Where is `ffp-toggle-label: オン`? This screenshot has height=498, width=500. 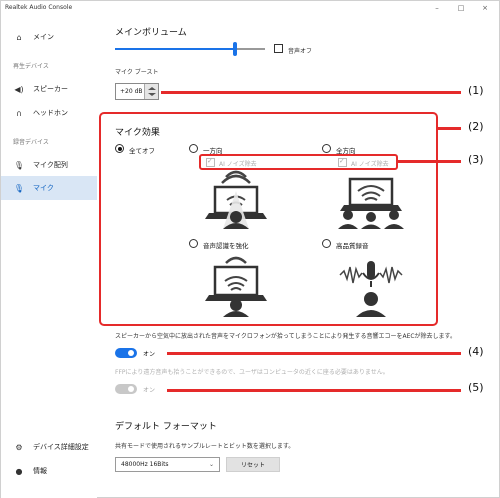 ffp-toggle-label: オン is located at coordinates (149, 390).